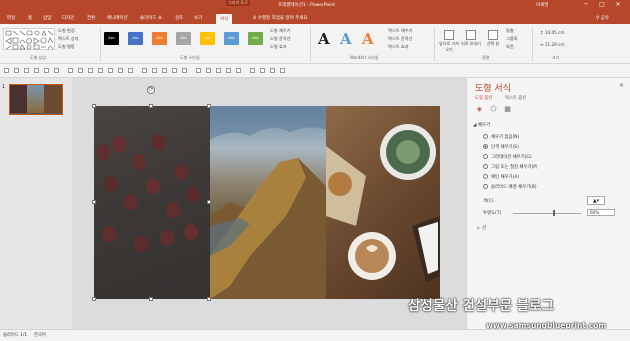 Image resolution: width=630 pixels, height=341 pixels. What do you see at coordinates (324, 39) in the screenshot?
I see `wordart-style-1: A` at bounding box center [324, 39].